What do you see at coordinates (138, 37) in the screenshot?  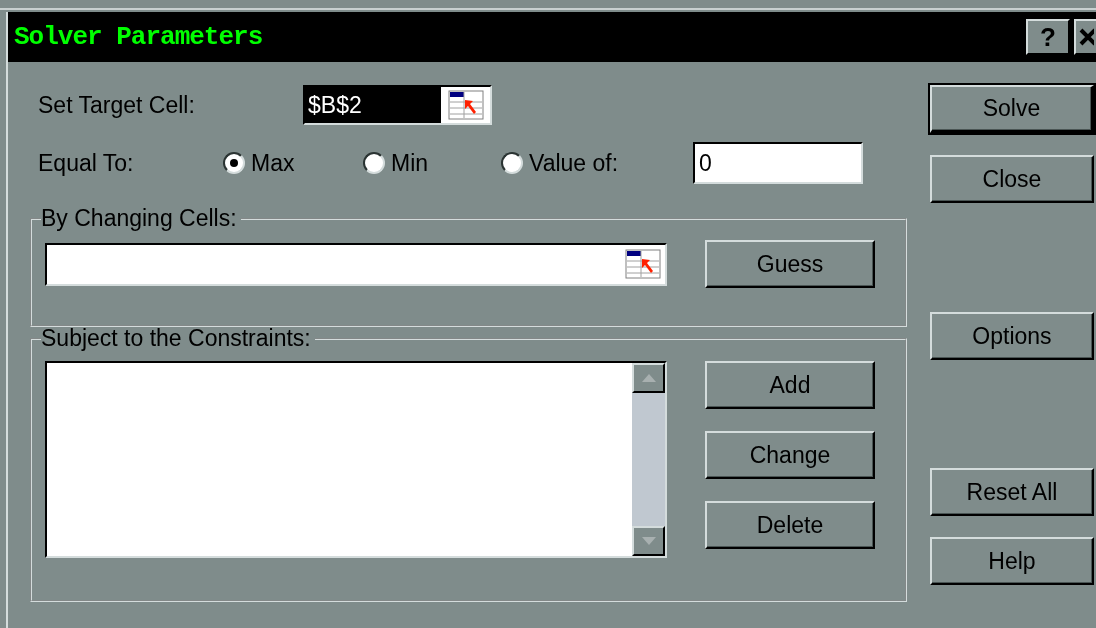 I see `window-title: Solver Parameters` at bounding box center [138, 37].